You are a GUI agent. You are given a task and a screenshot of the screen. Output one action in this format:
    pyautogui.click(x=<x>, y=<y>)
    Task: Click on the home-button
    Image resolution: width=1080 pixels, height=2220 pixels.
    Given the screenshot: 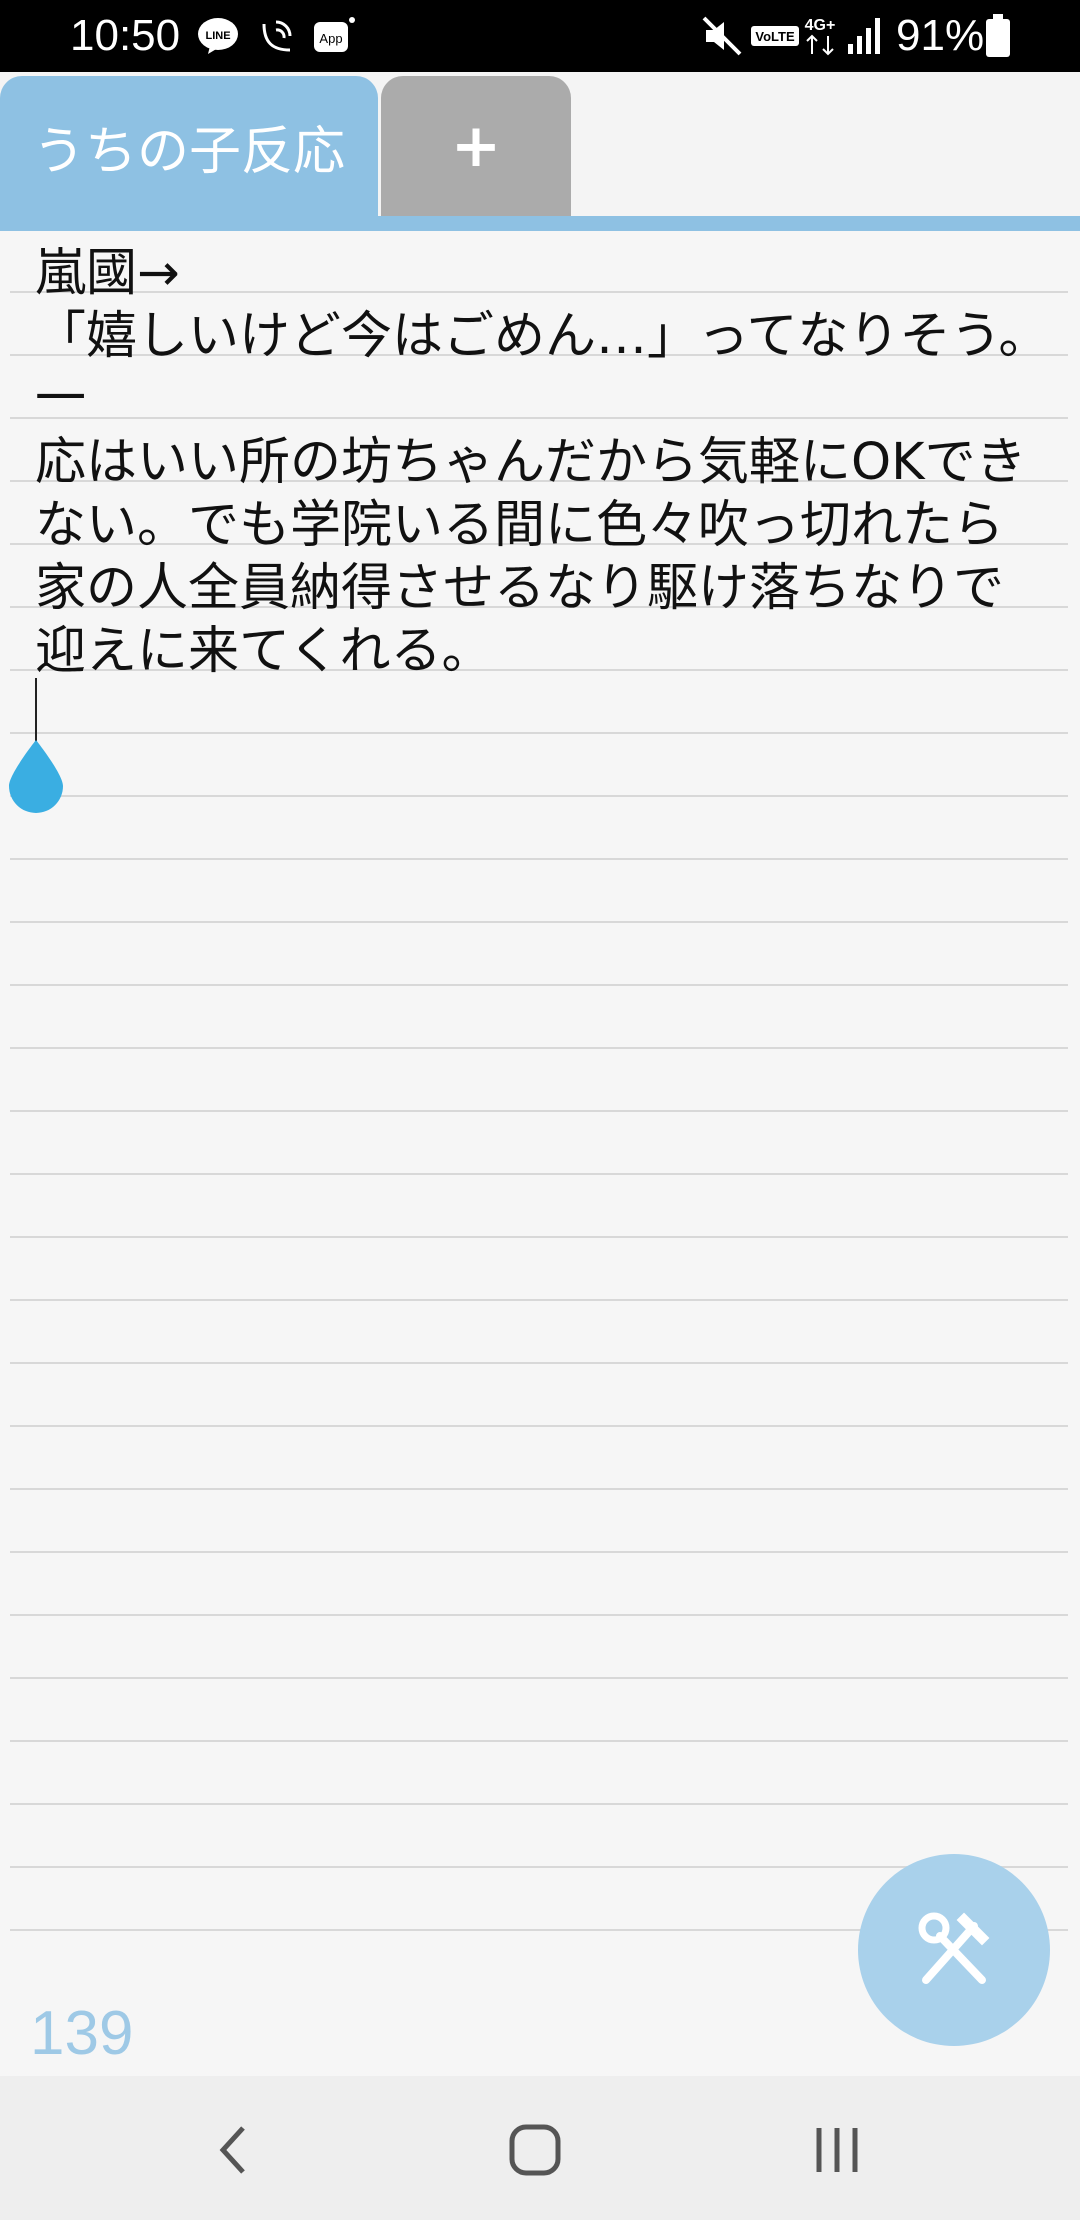 What is the action you would take?
    pyautogui.click(x=535, y=2152)
    